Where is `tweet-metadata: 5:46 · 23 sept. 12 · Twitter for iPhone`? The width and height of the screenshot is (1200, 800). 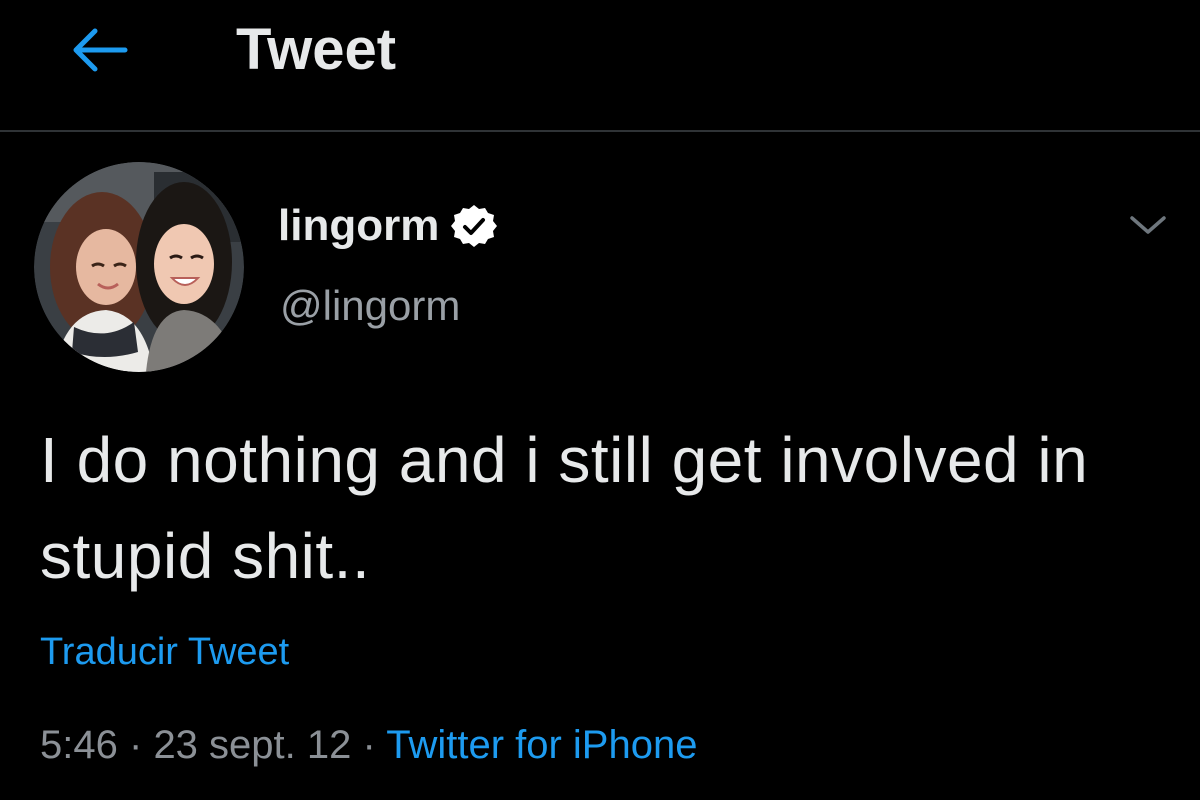
tweet-metadata: 5:46 · 23 sept. 12 · Twitter for iPhone is located at coordinates (368, 745).